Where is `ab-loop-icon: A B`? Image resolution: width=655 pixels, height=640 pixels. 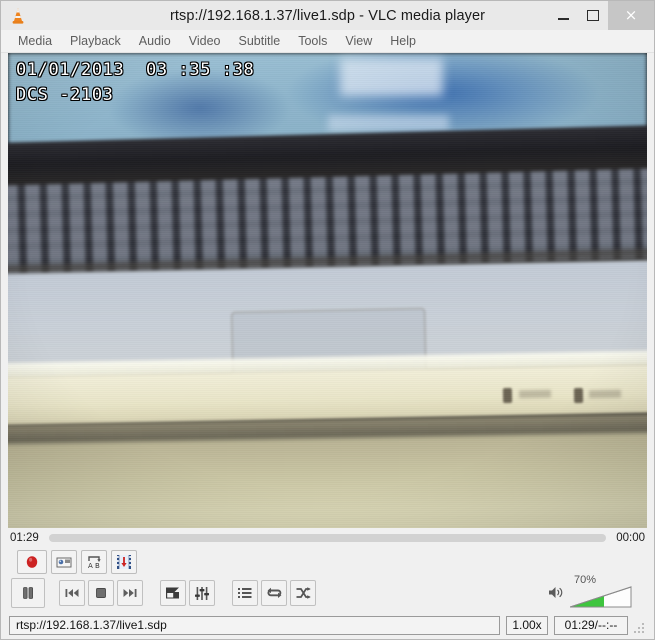 ab-loop-icon: A B is located at coordinates (94, 562).